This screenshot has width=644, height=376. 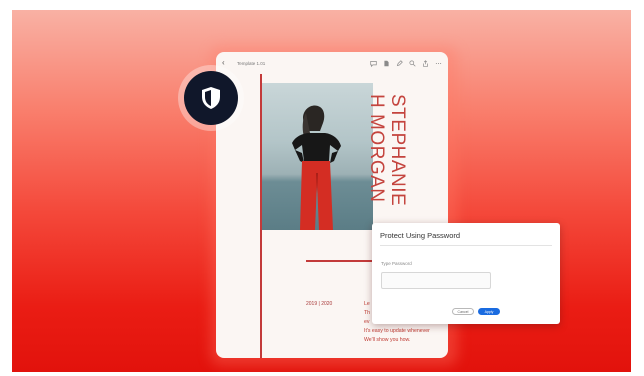 What do you see at coordinates (466, 245) in the screenshot?
I see `dialog-divider` at bounding box center [466, 245].